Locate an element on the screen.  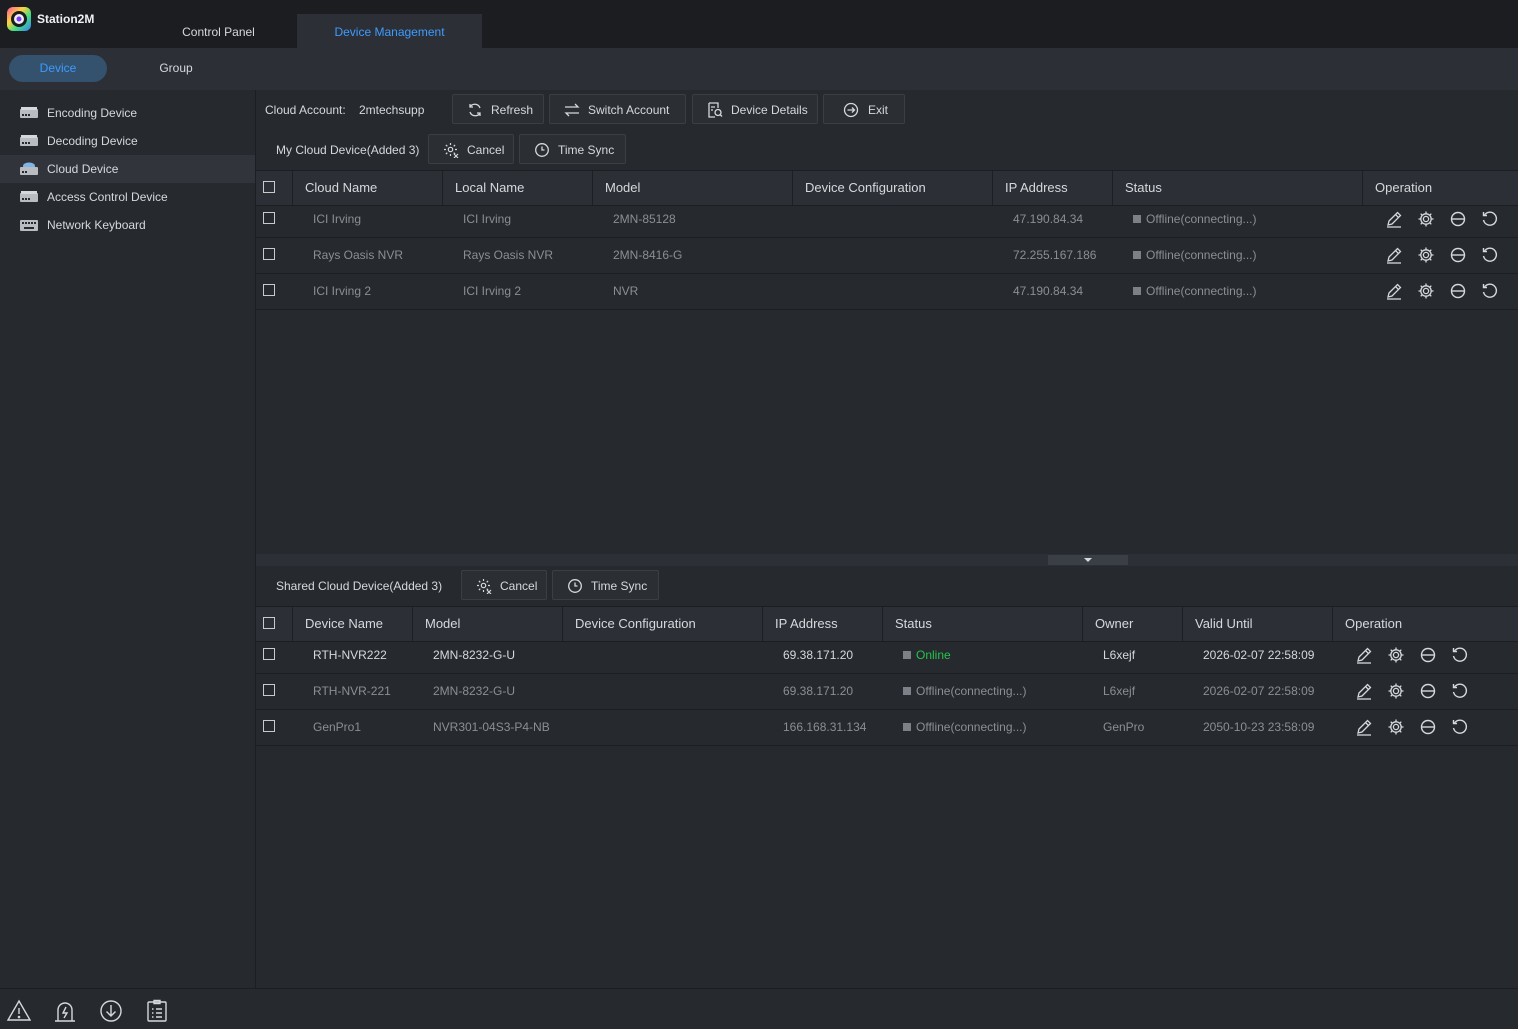
sidebar-item-label: Cloud Device is located at coordinates (83, 169).